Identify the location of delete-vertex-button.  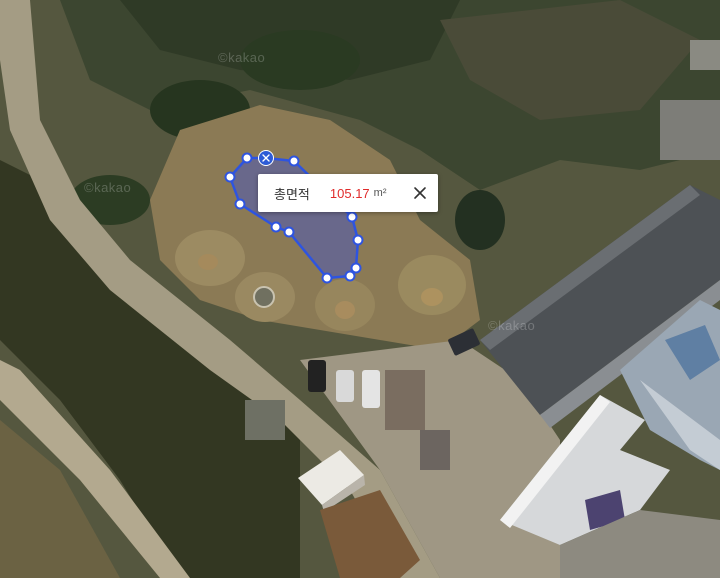
(266, 158).